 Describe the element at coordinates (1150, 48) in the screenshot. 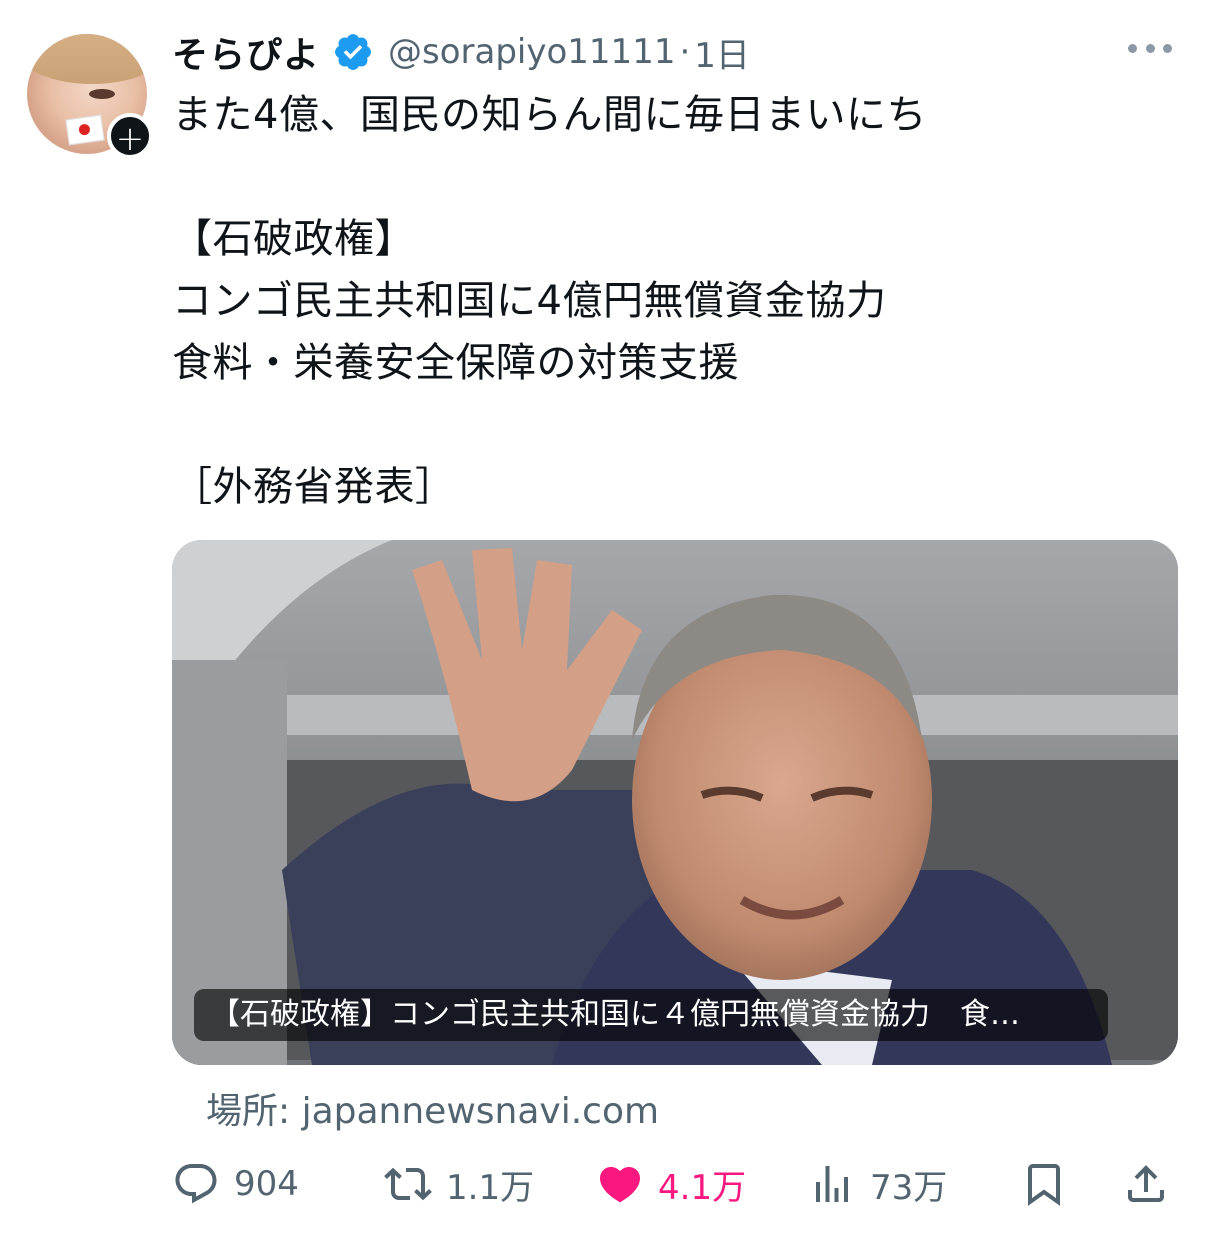

I see `more-icon` at that location.